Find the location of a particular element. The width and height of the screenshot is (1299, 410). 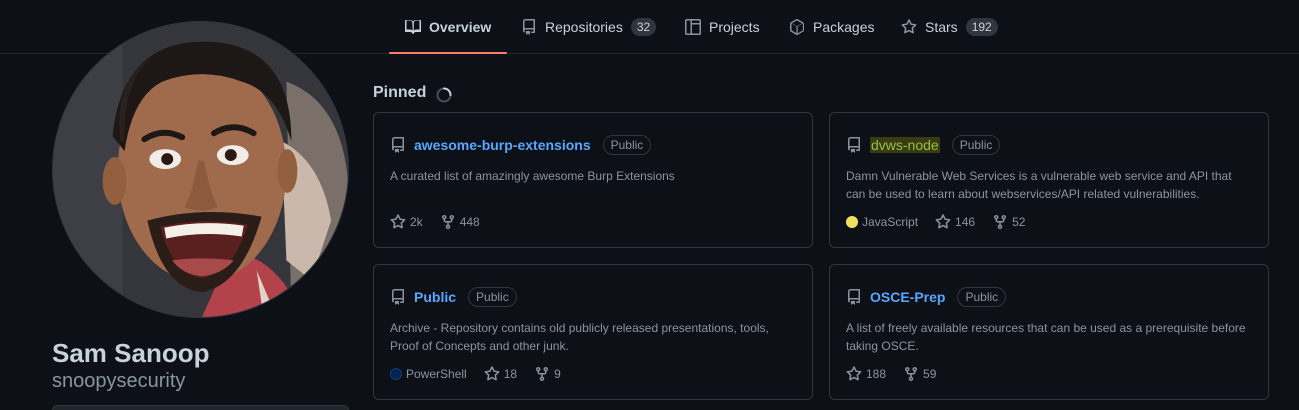

repo-language: PowerShell is located at coordinates (428, 374).